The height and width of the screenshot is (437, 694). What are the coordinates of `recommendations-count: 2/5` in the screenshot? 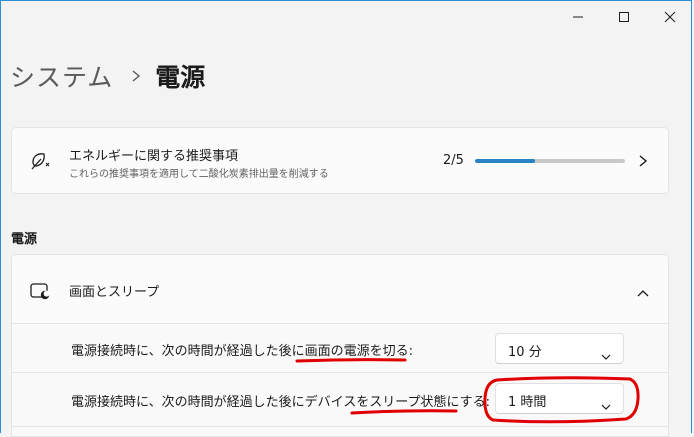 It's located at (453, 160).